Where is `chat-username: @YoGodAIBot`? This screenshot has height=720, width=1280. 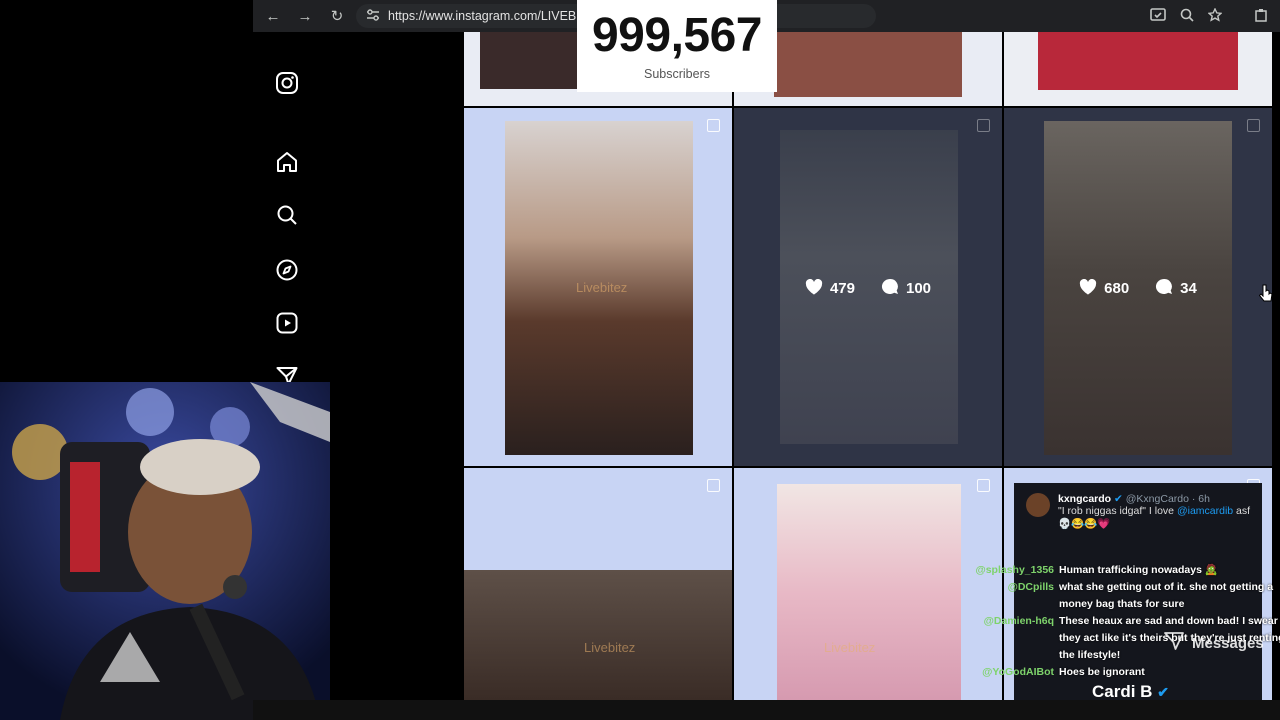
chat-username: @YoGodAIBot is located at coordinates (1018, 672).